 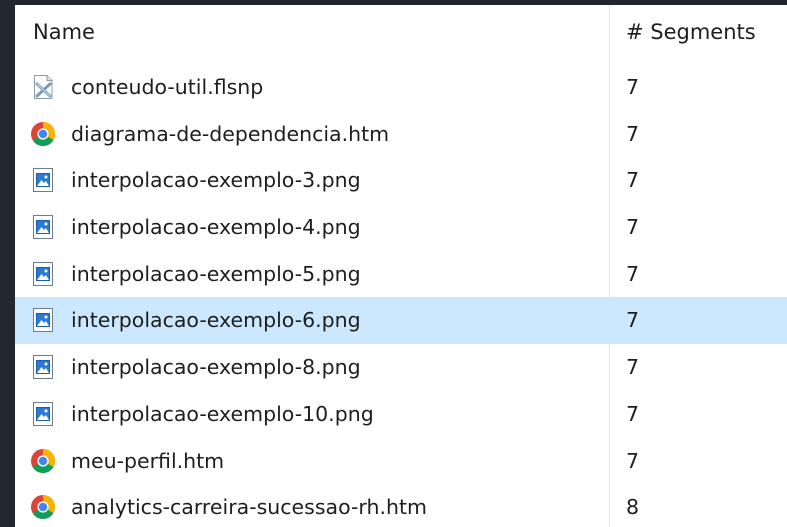 What do you see at coordinates (249, 507) in the screenshot?
I see `file-name: analytics-carreira-sucessao-rh.htm` at bounding box center [249, 507].